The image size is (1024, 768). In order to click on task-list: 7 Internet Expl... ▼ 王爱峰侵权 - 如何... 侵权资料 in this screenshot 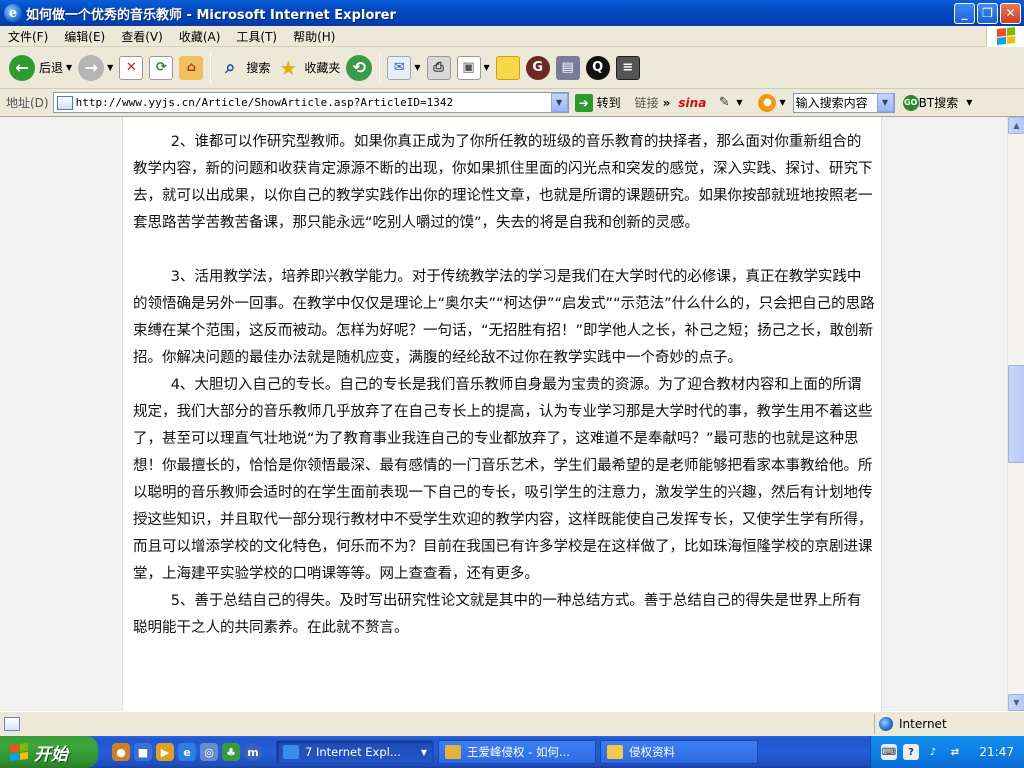, I will do `click(517, 752)`.